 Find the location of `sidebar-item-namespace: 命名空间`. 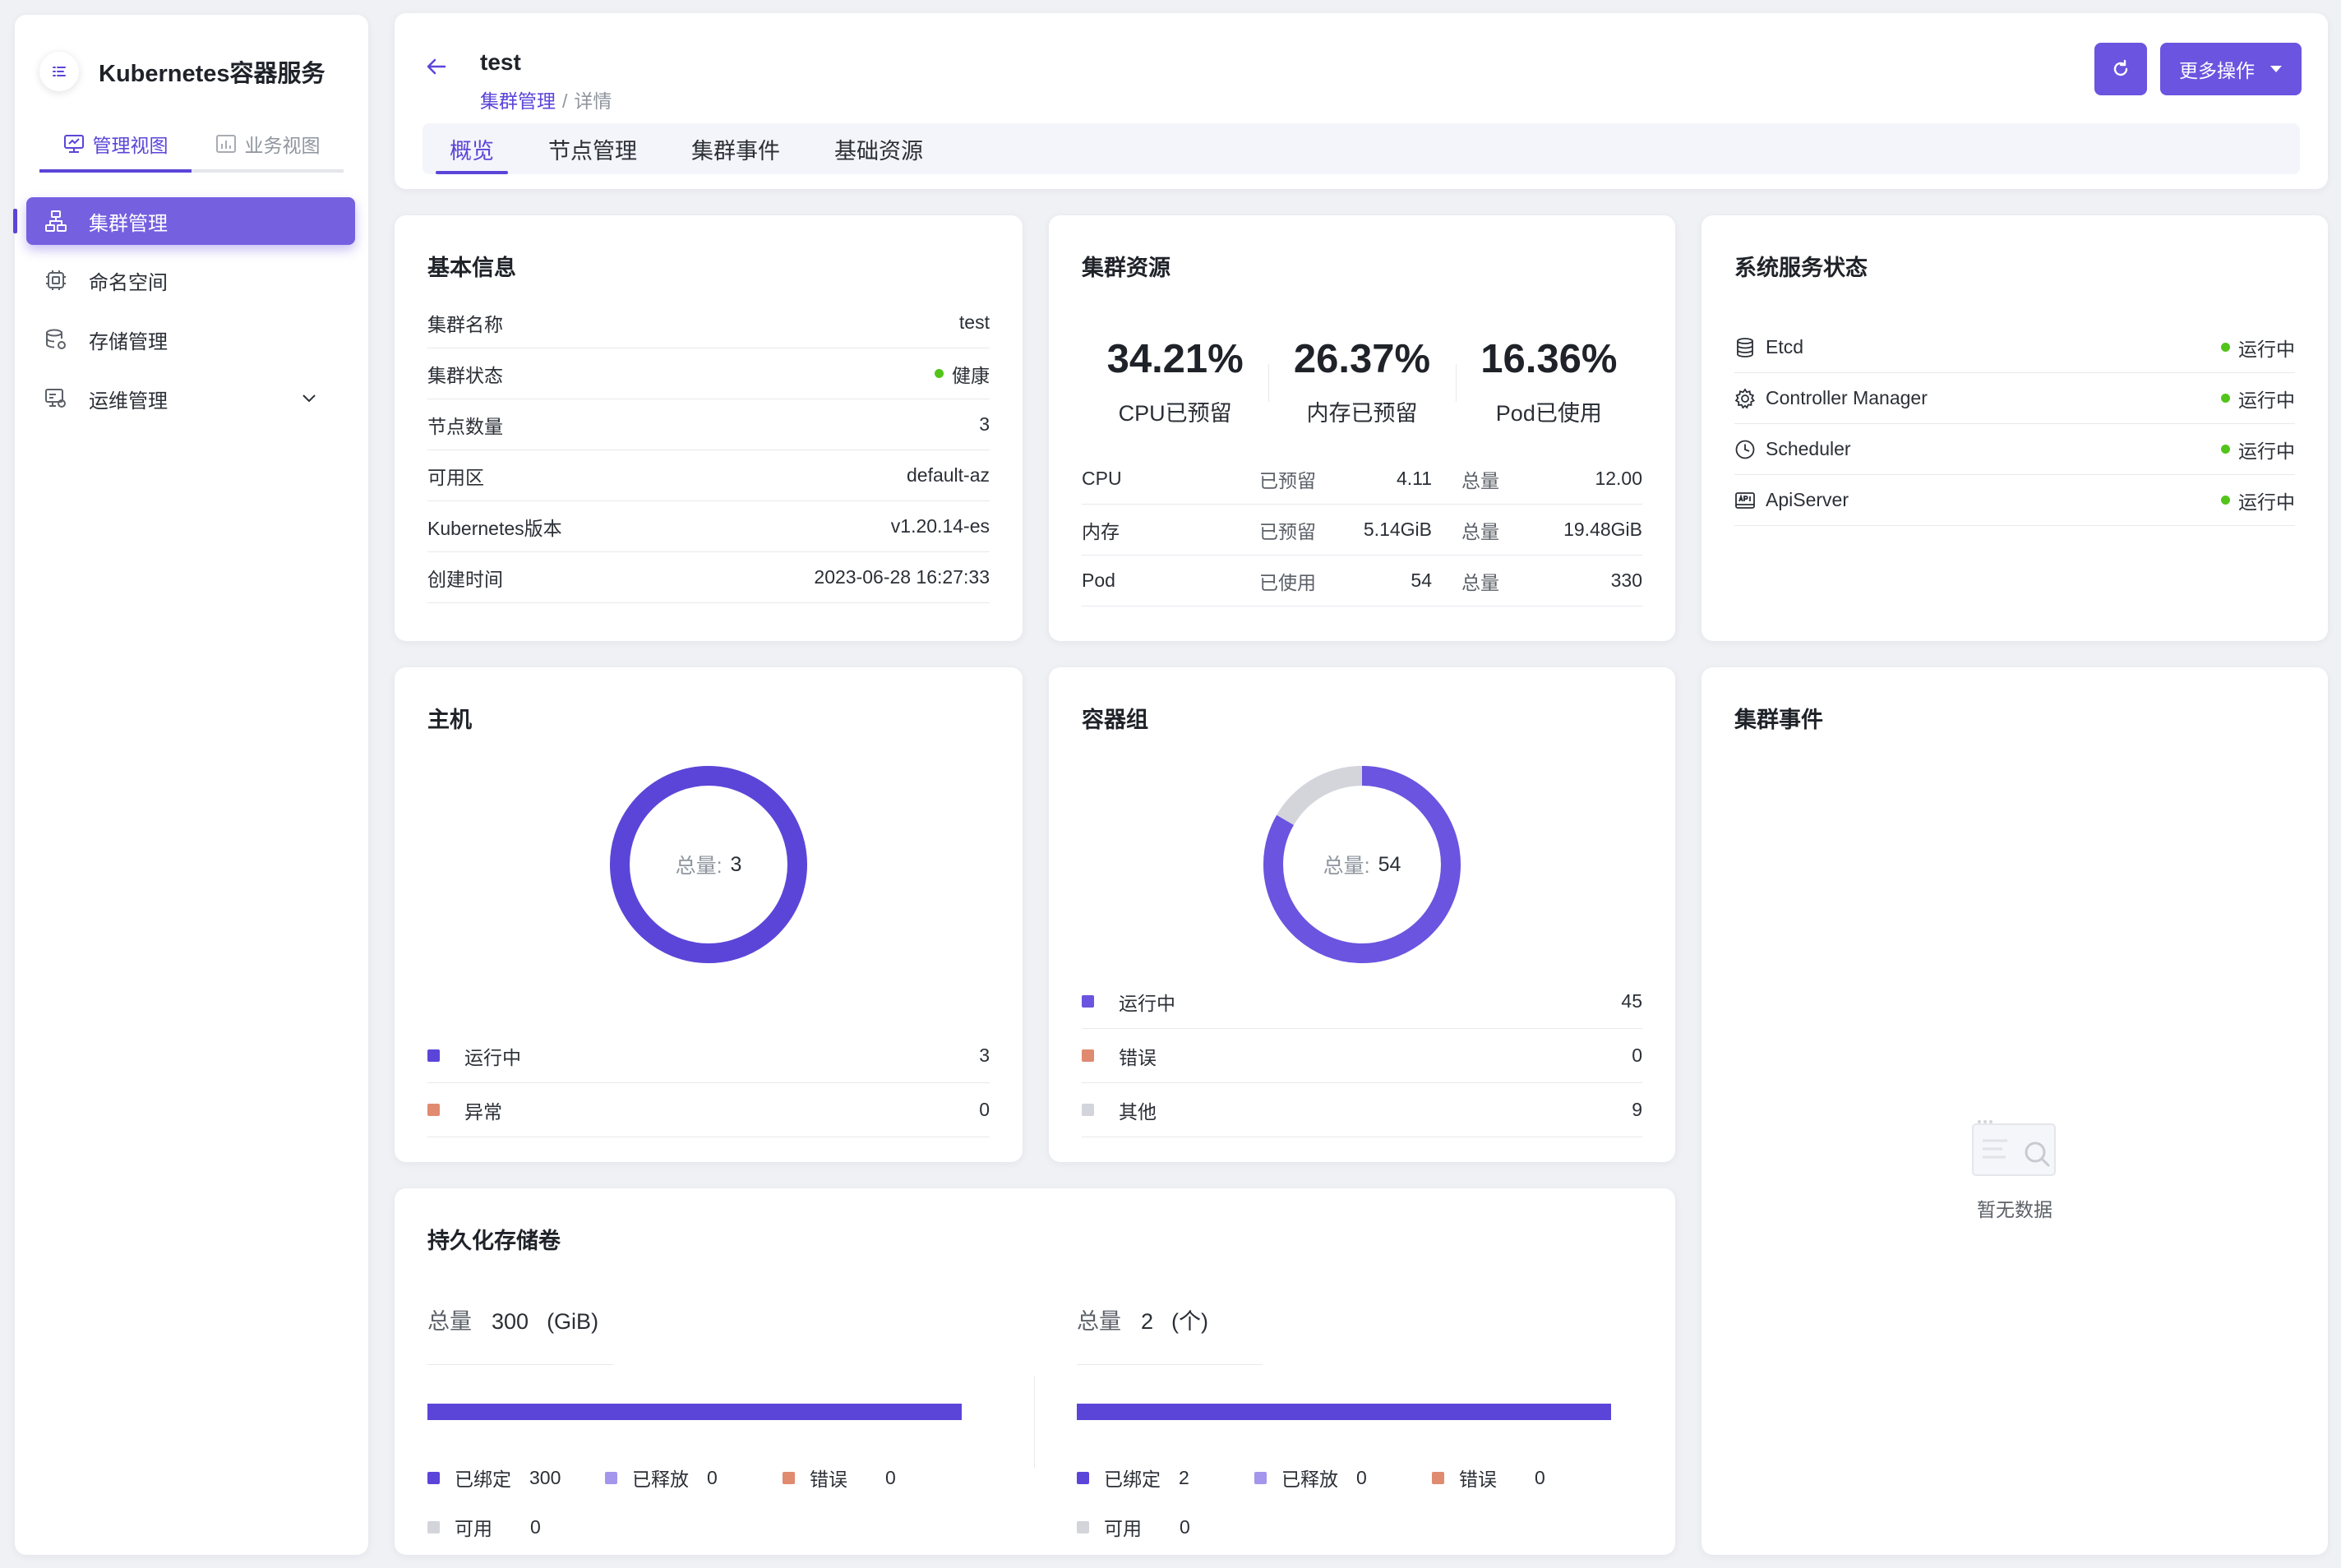

sidebar-item-namespace: 命名空间 is located at coordinates (190, 280).